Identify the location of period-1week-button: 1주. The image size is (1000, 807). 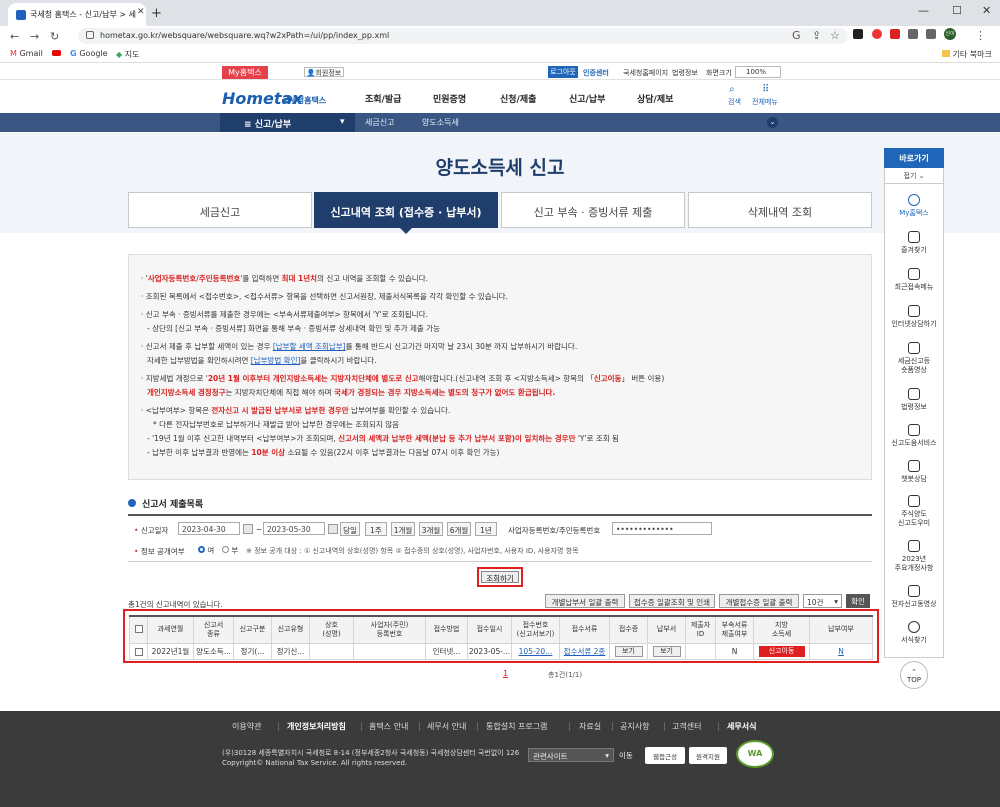
(376, 529).